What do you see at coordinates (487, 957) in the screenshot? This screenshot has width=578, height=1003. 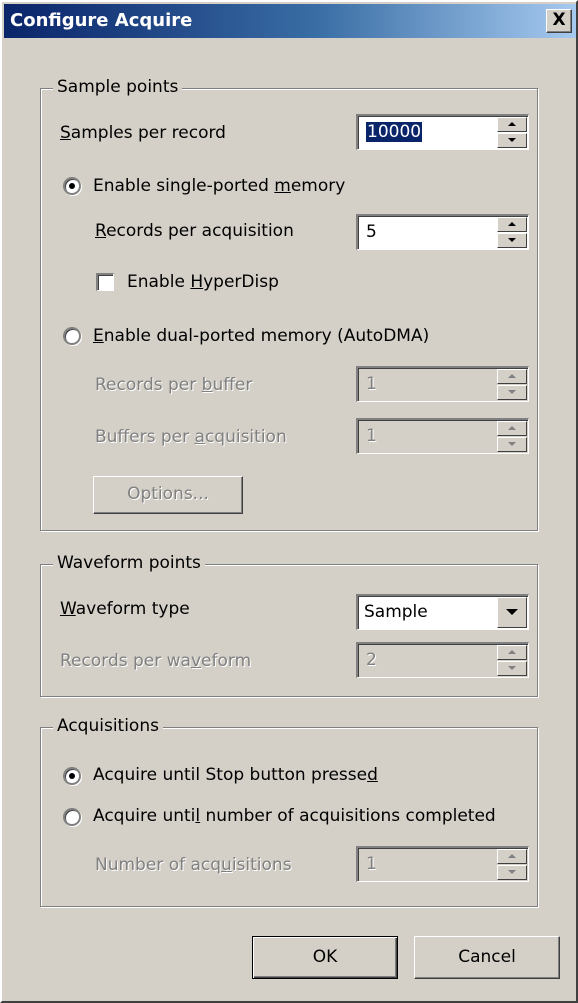 I see `cancel-button: Cancel` at bounding box center [487, 957].